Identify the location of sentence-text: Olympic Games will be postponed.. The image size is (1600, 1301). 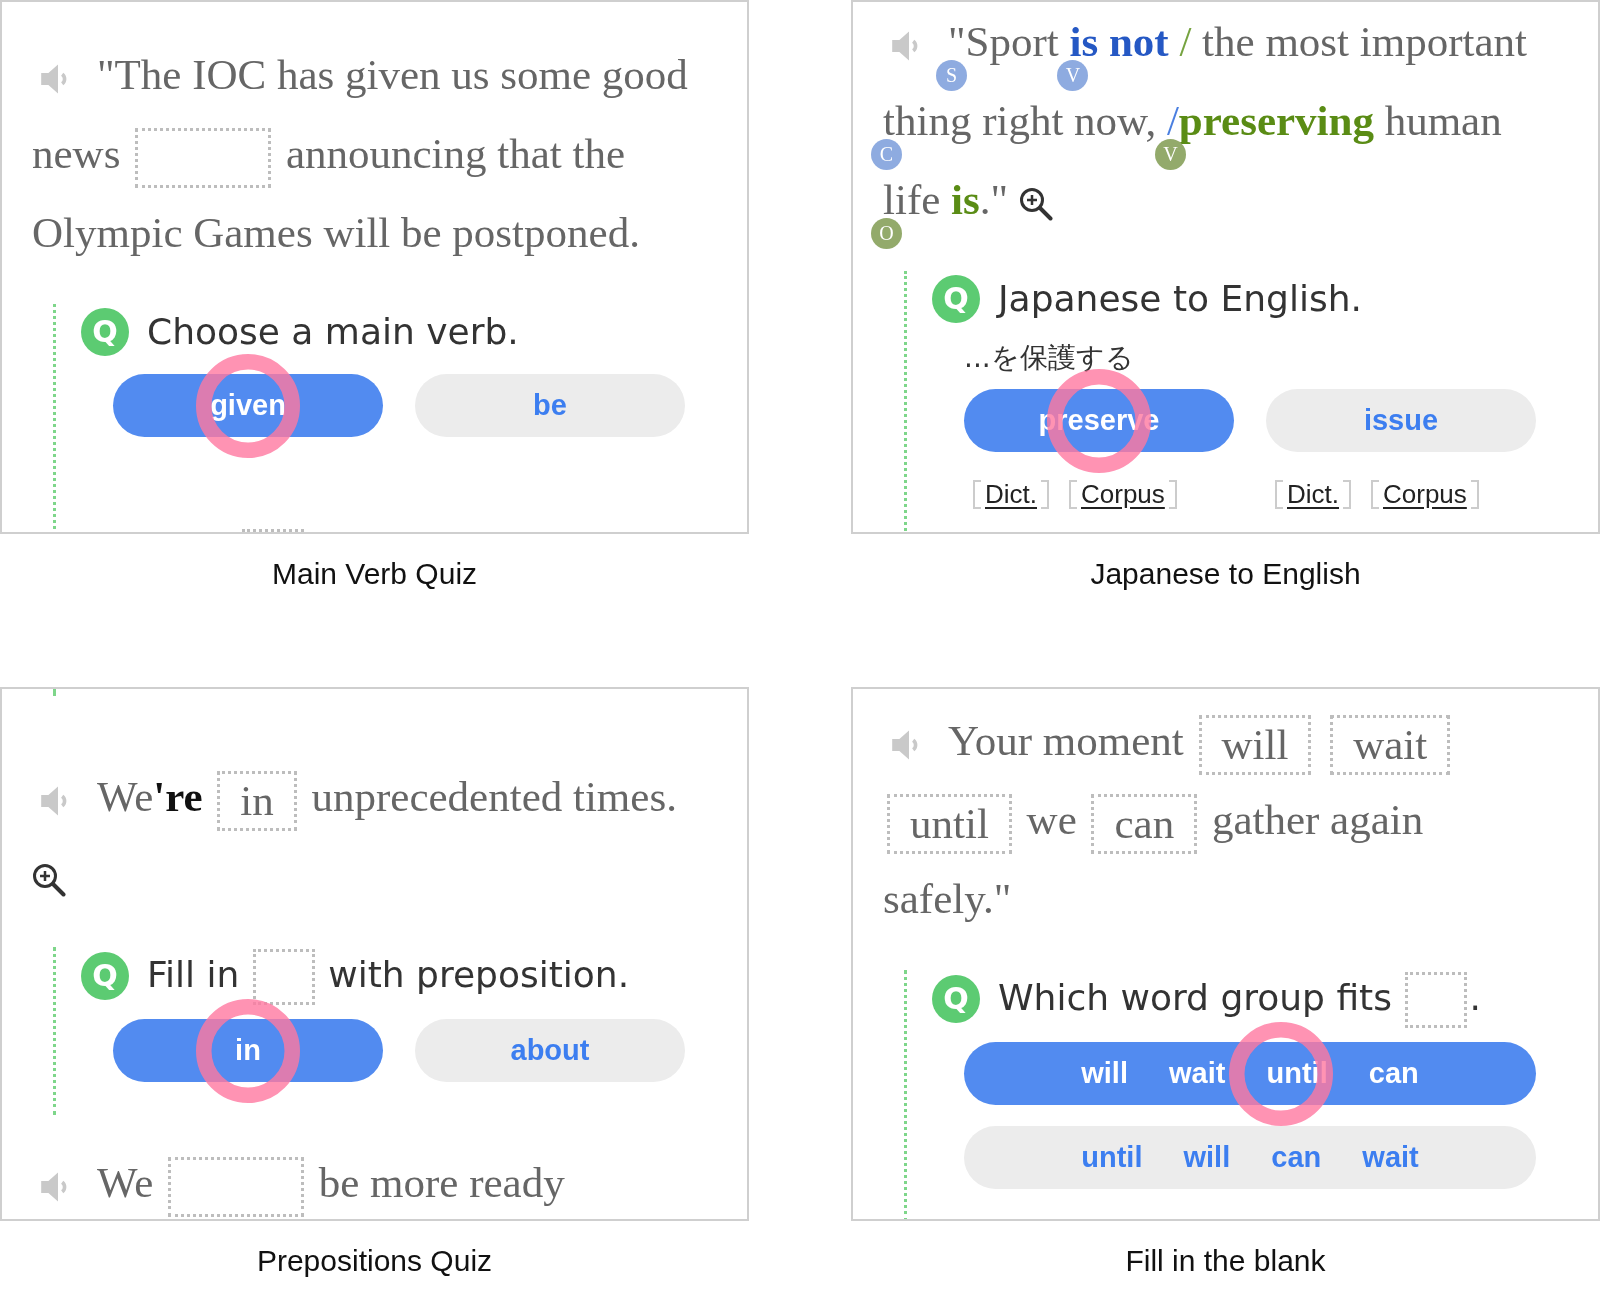
(336, 232).